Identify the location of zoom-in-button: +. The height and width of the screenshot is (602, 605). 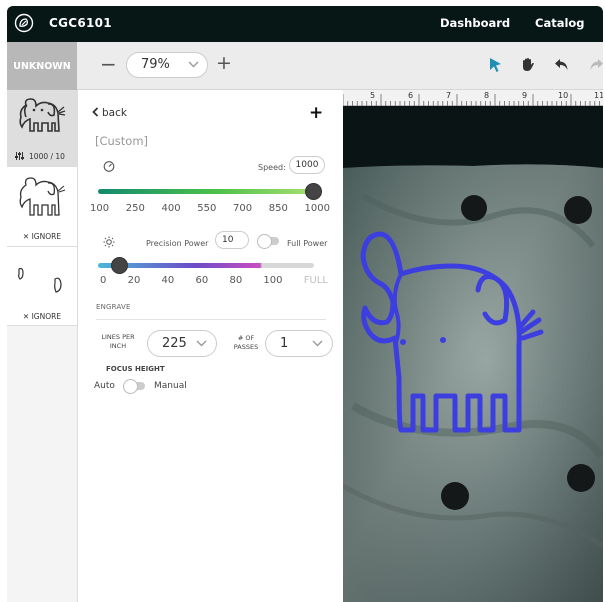
(224, 63).